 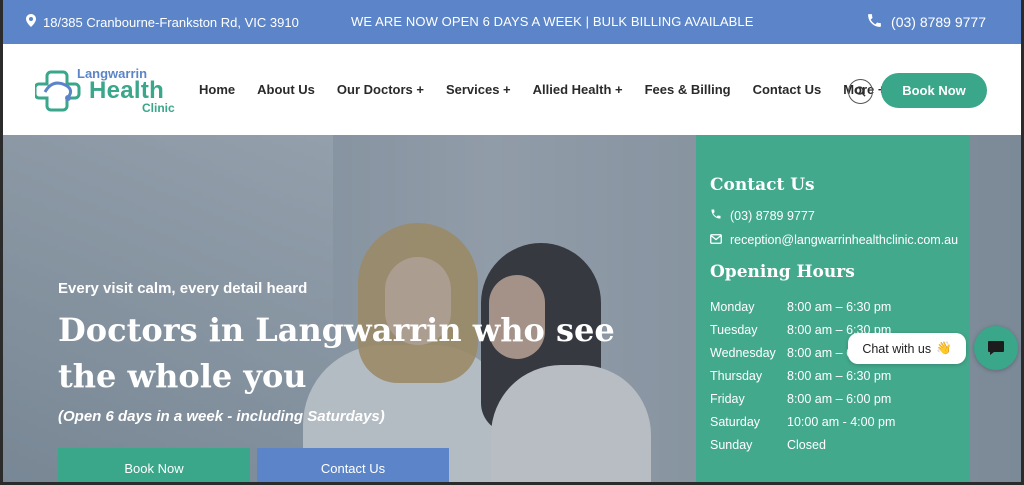 What do you see at coordinates (938, 22) in the screenshot?
I see `topbar-phone-text: (03) 8789 9777` at bounding box center [938, 22].